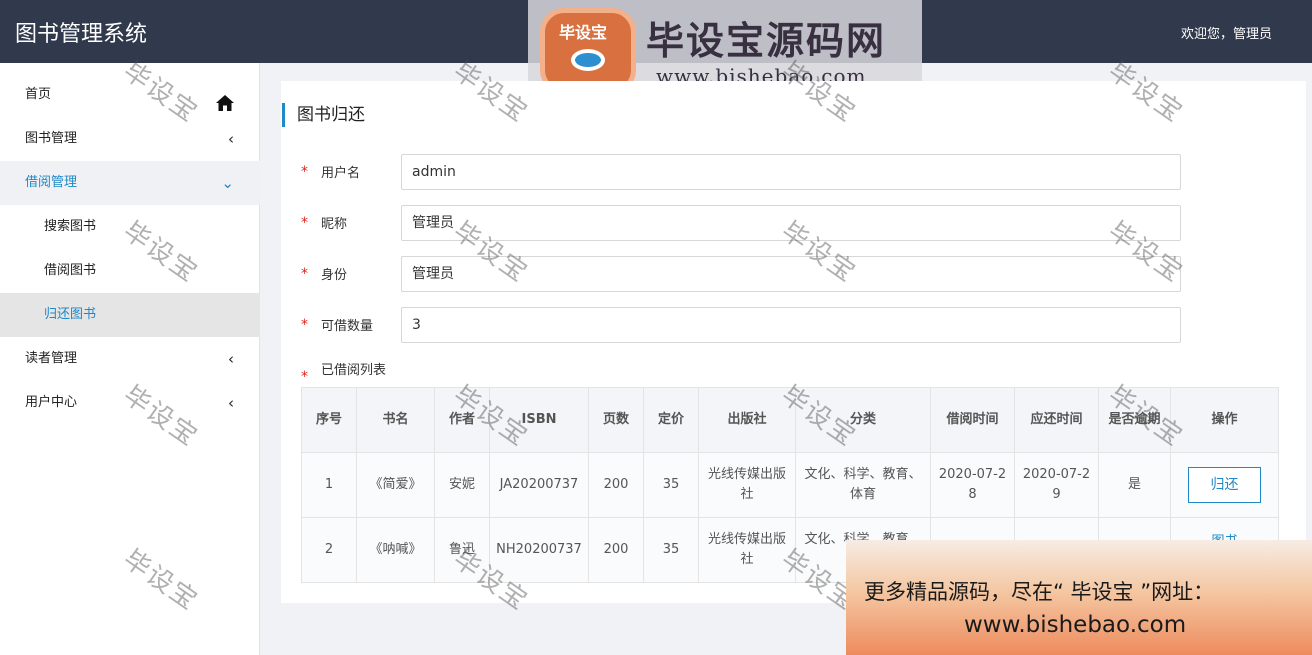 This screenshot has width=1312, height=655. What do you see at coordinates (747, 420) in the screenshot?
I see `column-header: 出版社` at bounding box center [747, 420].